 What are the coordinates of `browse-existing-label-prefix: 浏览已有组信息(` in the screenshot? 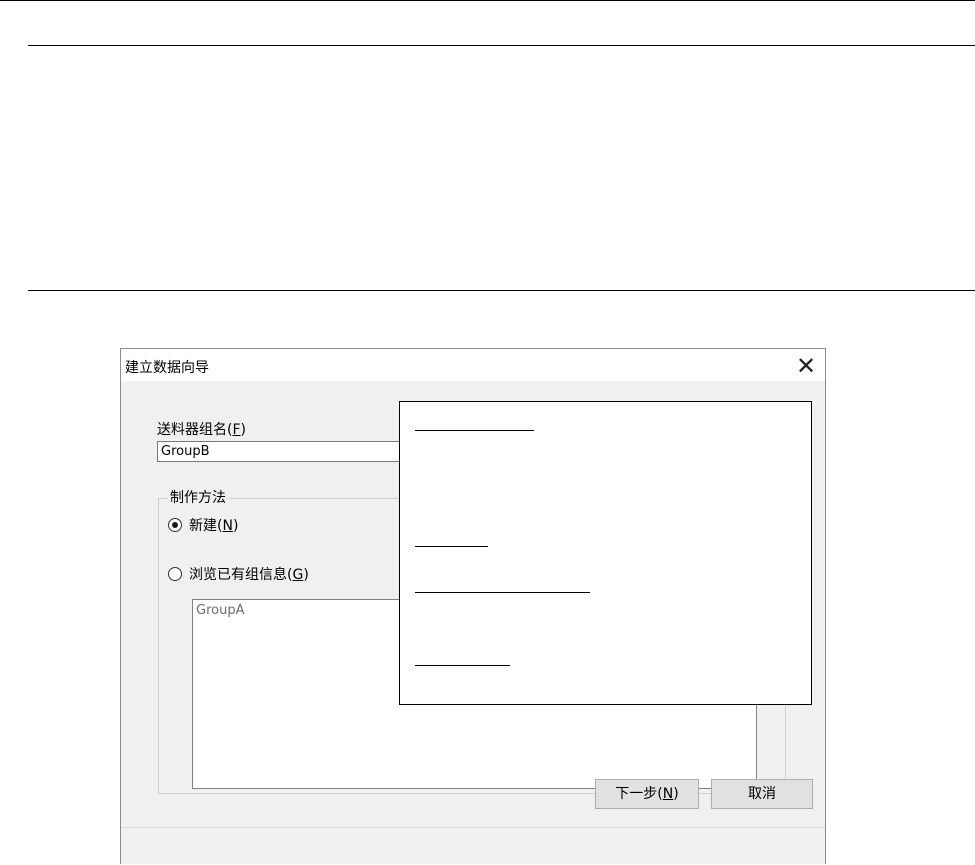 It's located at (241, 575).